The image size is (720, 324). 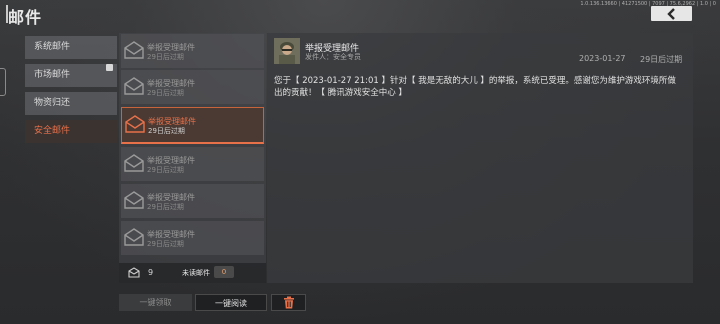 I want to click on category-label: 市场邮件, so click(x=52, y=75).